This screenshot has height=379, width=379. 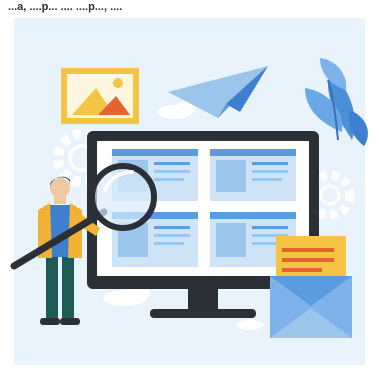 What do you see at coordinates (253, 175) in the screenshot?
I see `website-card` at bounding box center [253, 175].